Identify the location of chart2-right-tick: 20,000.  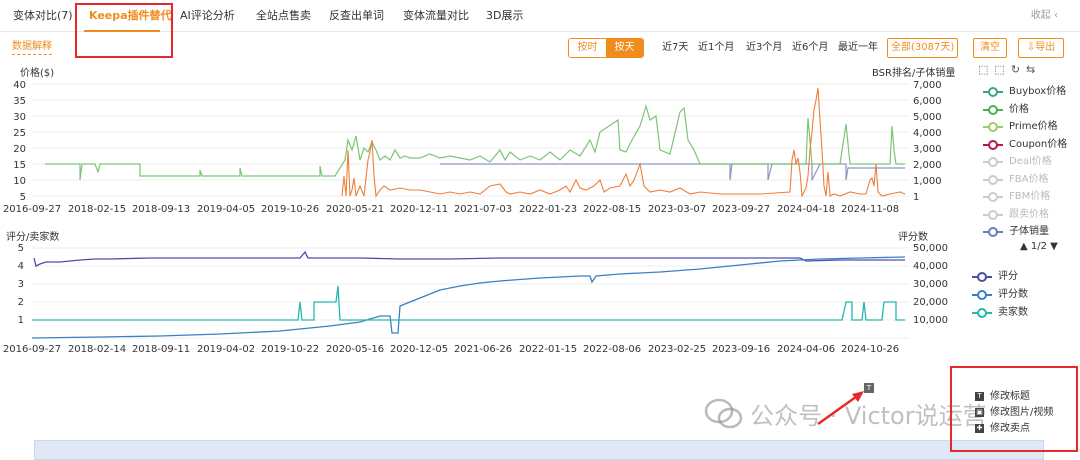
(930, 302).